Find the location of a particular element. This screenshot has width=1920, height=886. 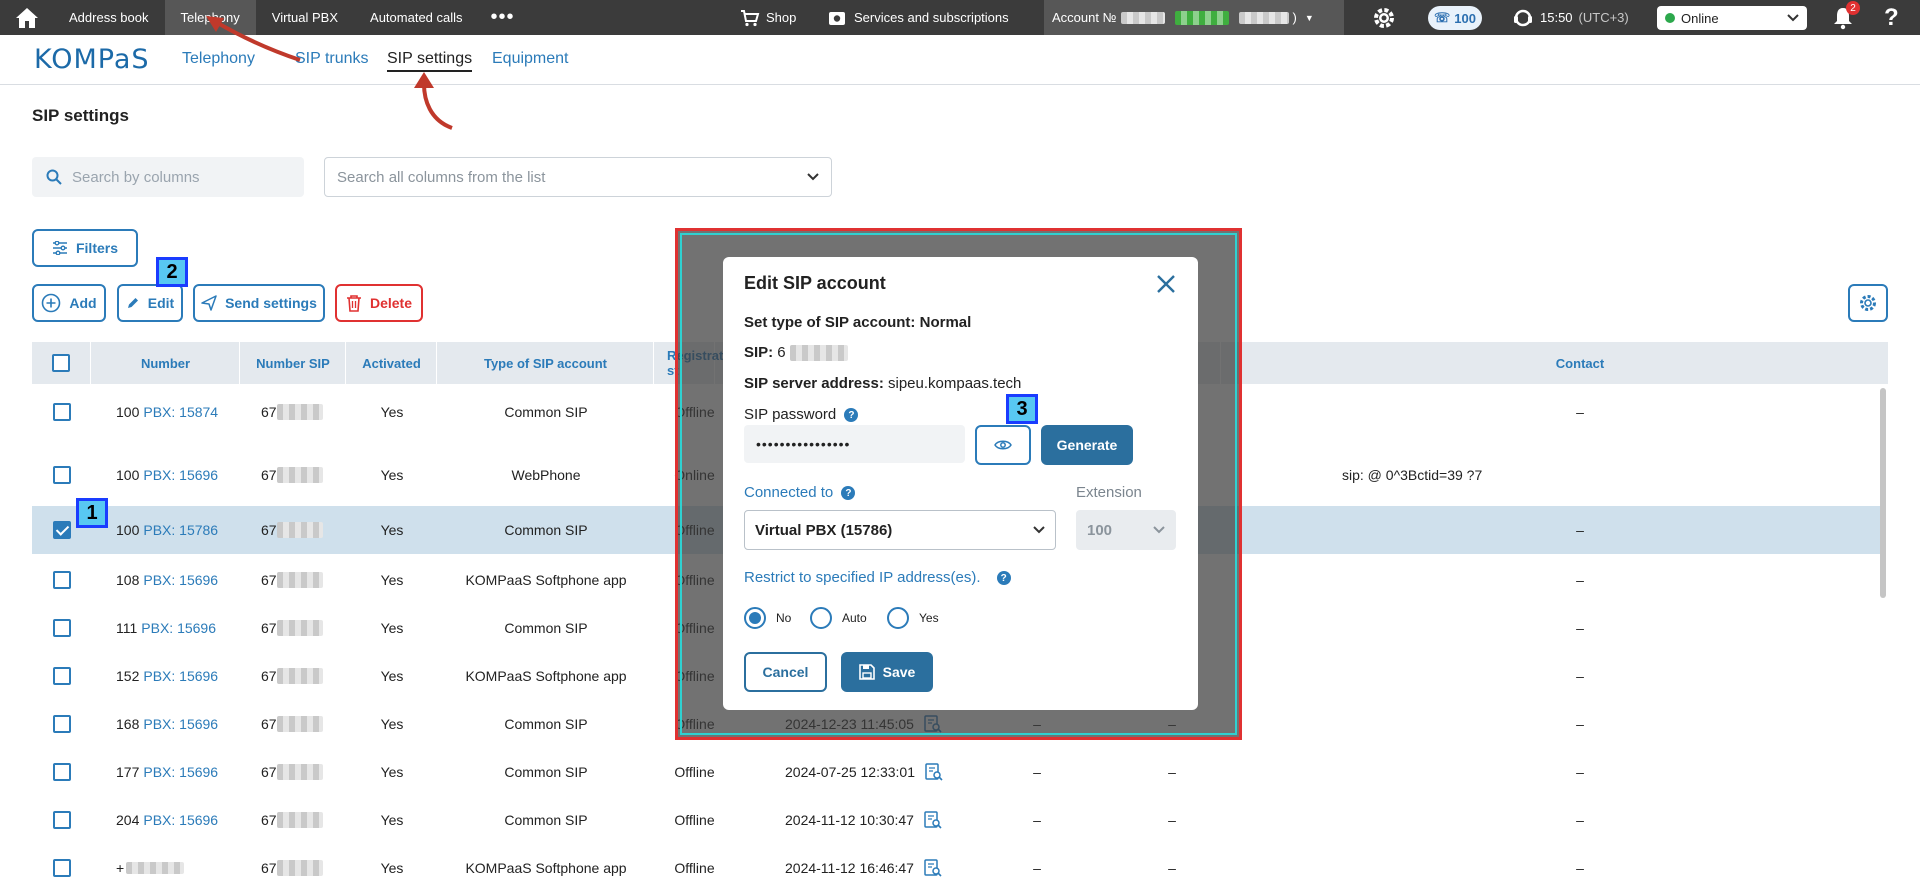

table-scrollbar is located at coordinates (1883, 493).